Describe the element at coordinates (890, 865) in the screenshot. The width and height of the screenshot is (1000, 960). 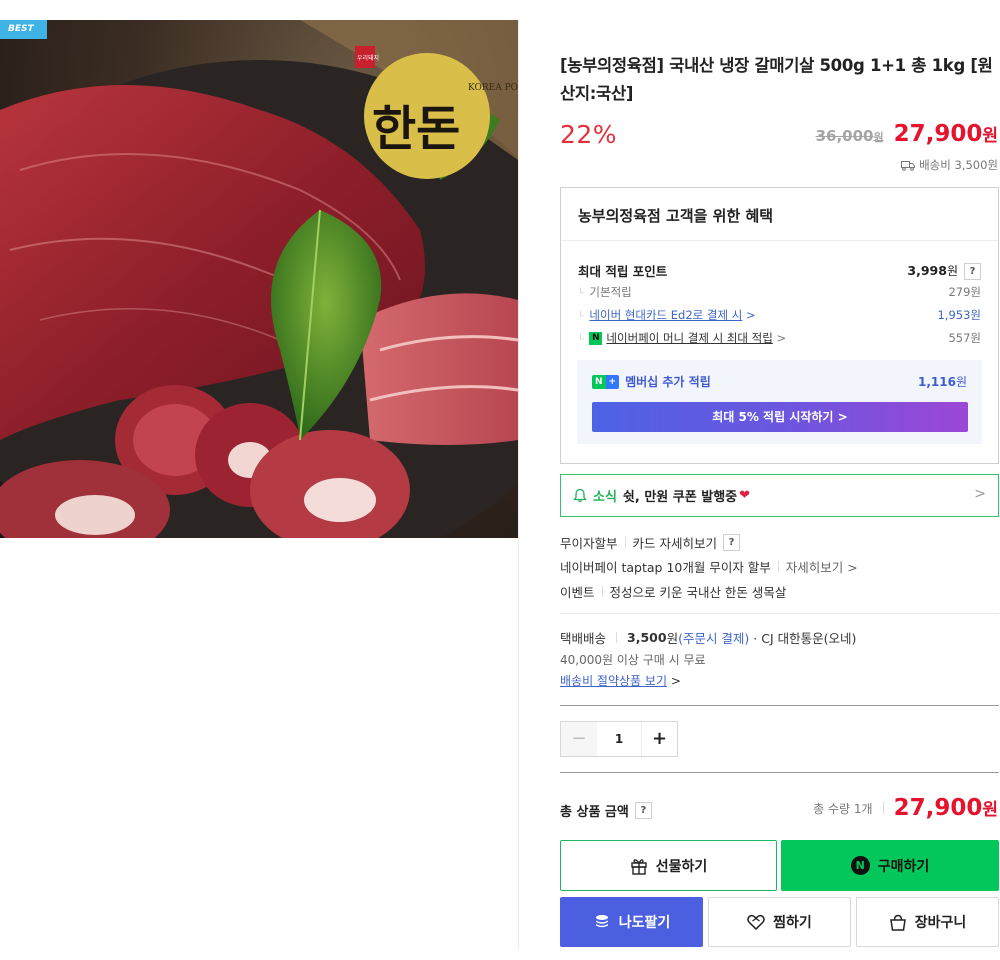
I see `buy-button: N 구매하기` at that location.